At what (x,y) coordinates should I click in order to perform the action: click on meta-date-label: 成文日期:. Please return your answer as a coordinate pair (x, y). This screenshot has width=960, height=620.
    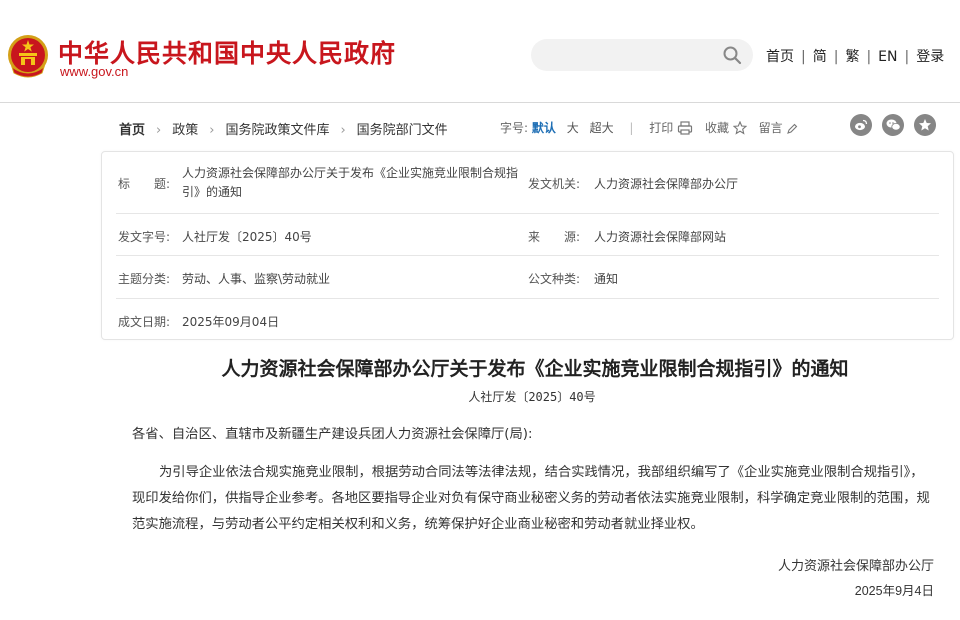
    Looking at the image, I should click on (144, 322).